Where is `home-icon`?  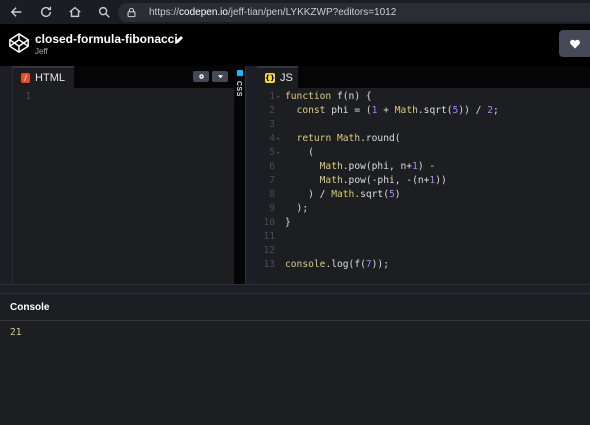 home-icon is located at coordinates (75, 12).